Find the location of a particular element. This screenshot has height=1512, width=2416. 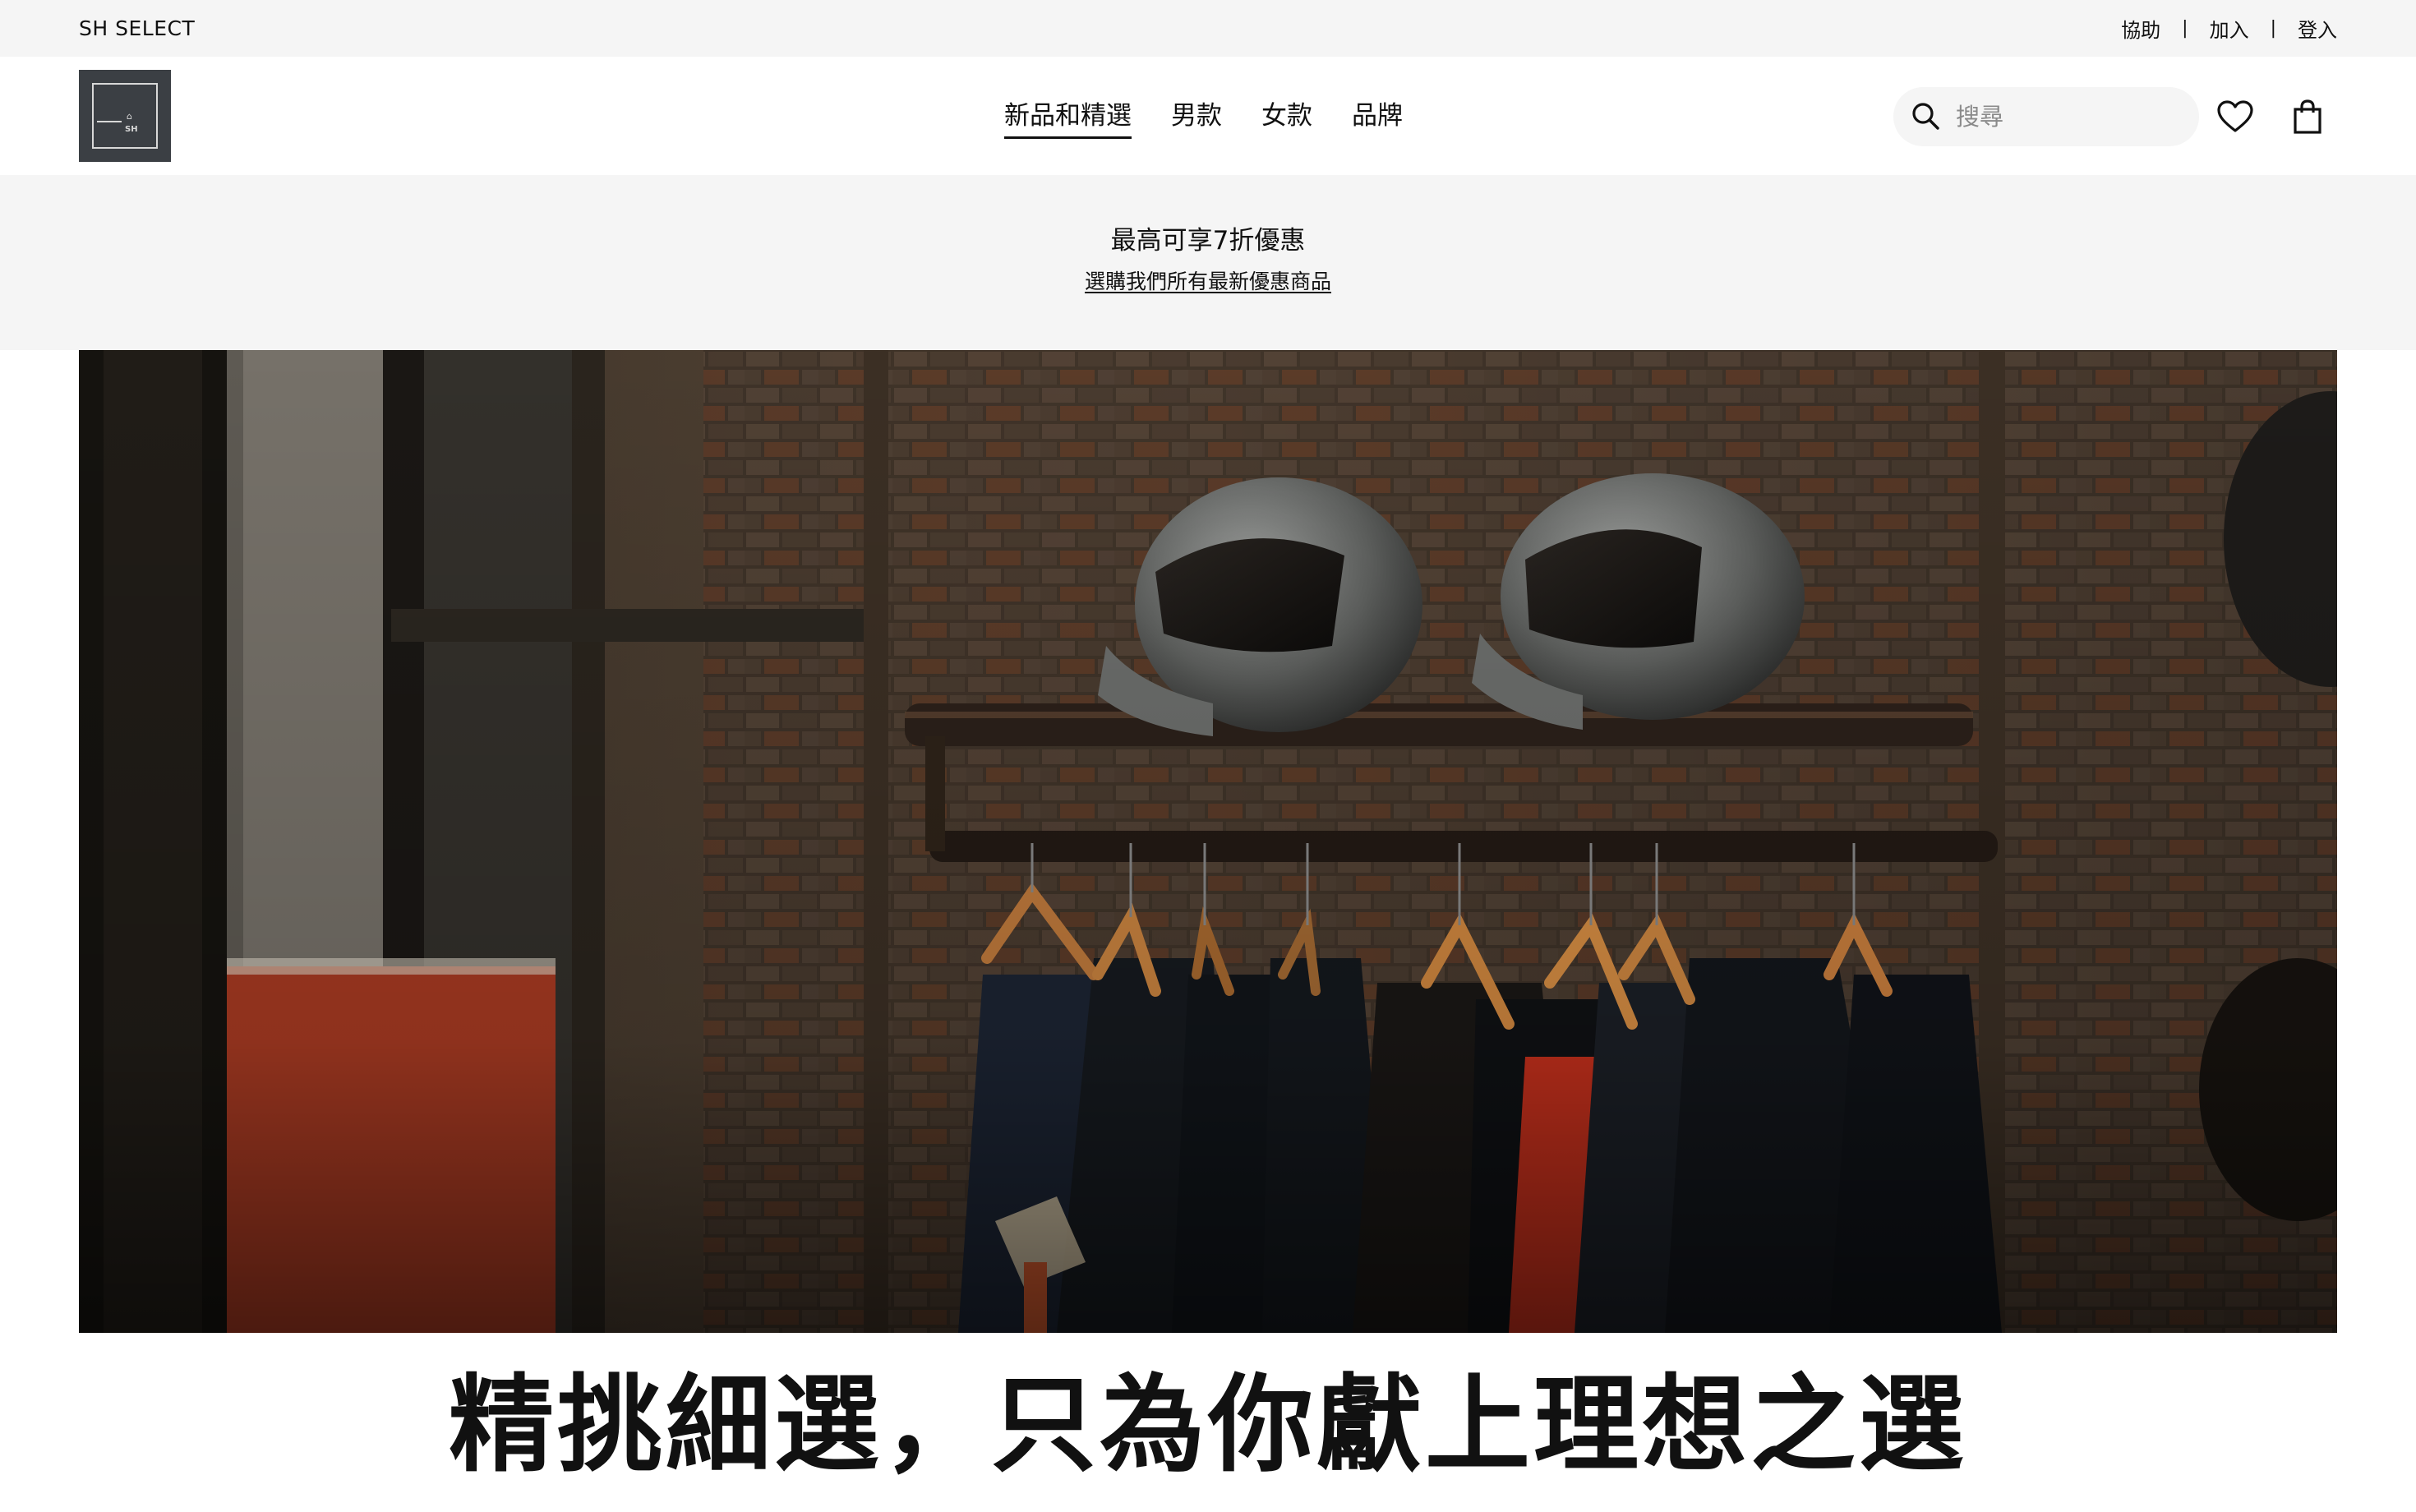

logo-text: SH is located at coordinates (131, 130).